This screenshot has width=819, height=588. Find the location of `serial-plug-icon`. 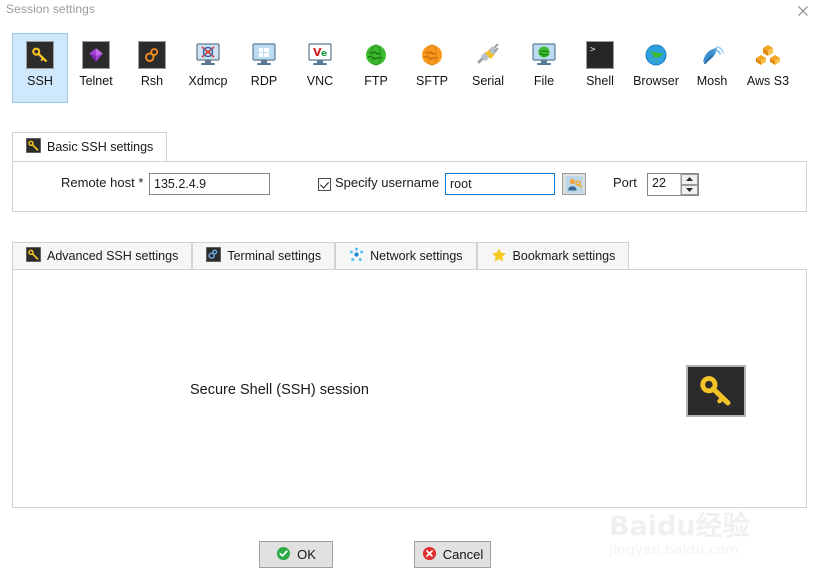

serial-plug-icon is located at coordinates (488, 55).